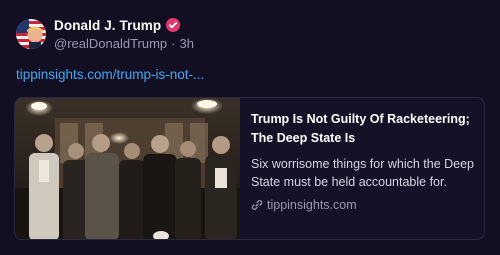  I want to click on card-domain: tippinsights.com, so click(312, 205).